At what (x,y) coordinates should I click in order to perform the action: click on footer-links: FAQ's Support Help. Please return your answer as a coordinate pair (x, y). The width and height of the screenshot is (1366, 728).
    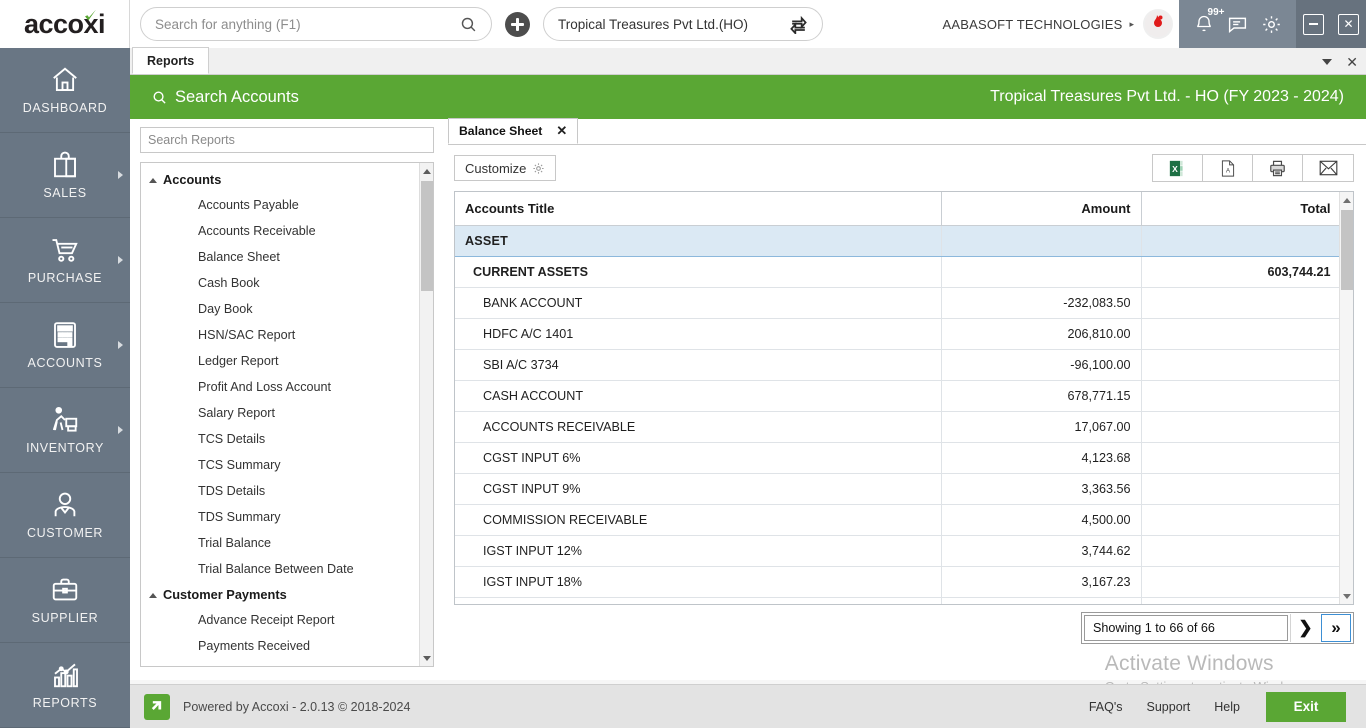
    Looking at the image, I should click on (1164, 707).